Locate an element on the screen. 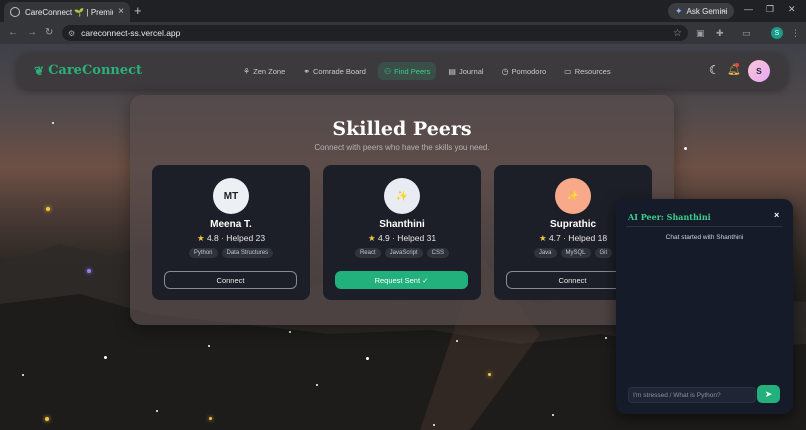 Image resolution: width=806 pixels, height=430 pixels. peer-stats: ★ 4.8 · Helped 23 is located at coordinates (231, 238).